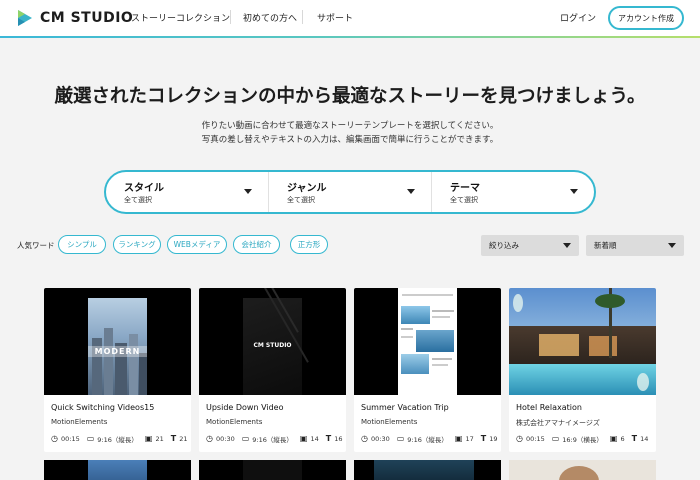  What do you see at coordinates (582, 346) in the screenshot?
I see `hotel-building` at bounding box center [582, 346].